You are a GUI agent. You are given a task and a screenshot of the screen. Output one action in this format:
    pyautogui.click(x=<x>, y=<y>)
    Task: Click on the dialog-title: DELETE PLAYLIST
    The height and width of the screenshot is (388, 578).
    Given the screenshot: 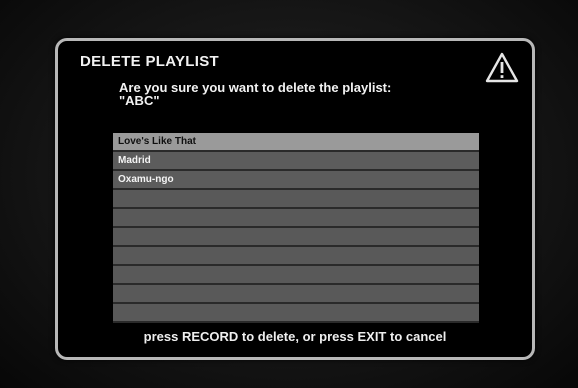 What is the action you would take?
    pyautogui.click(x=149, y=61)
    